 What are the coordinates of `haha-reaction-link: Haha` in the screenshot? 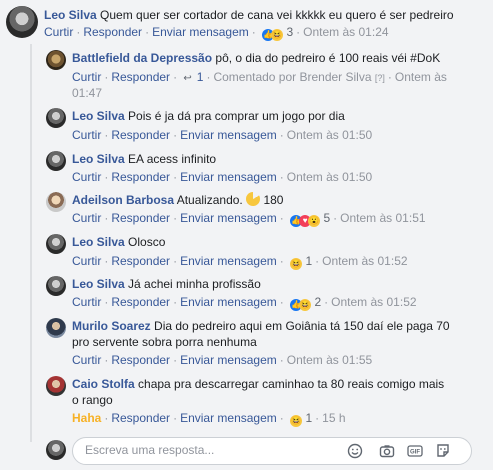 It's located at (86, 418).